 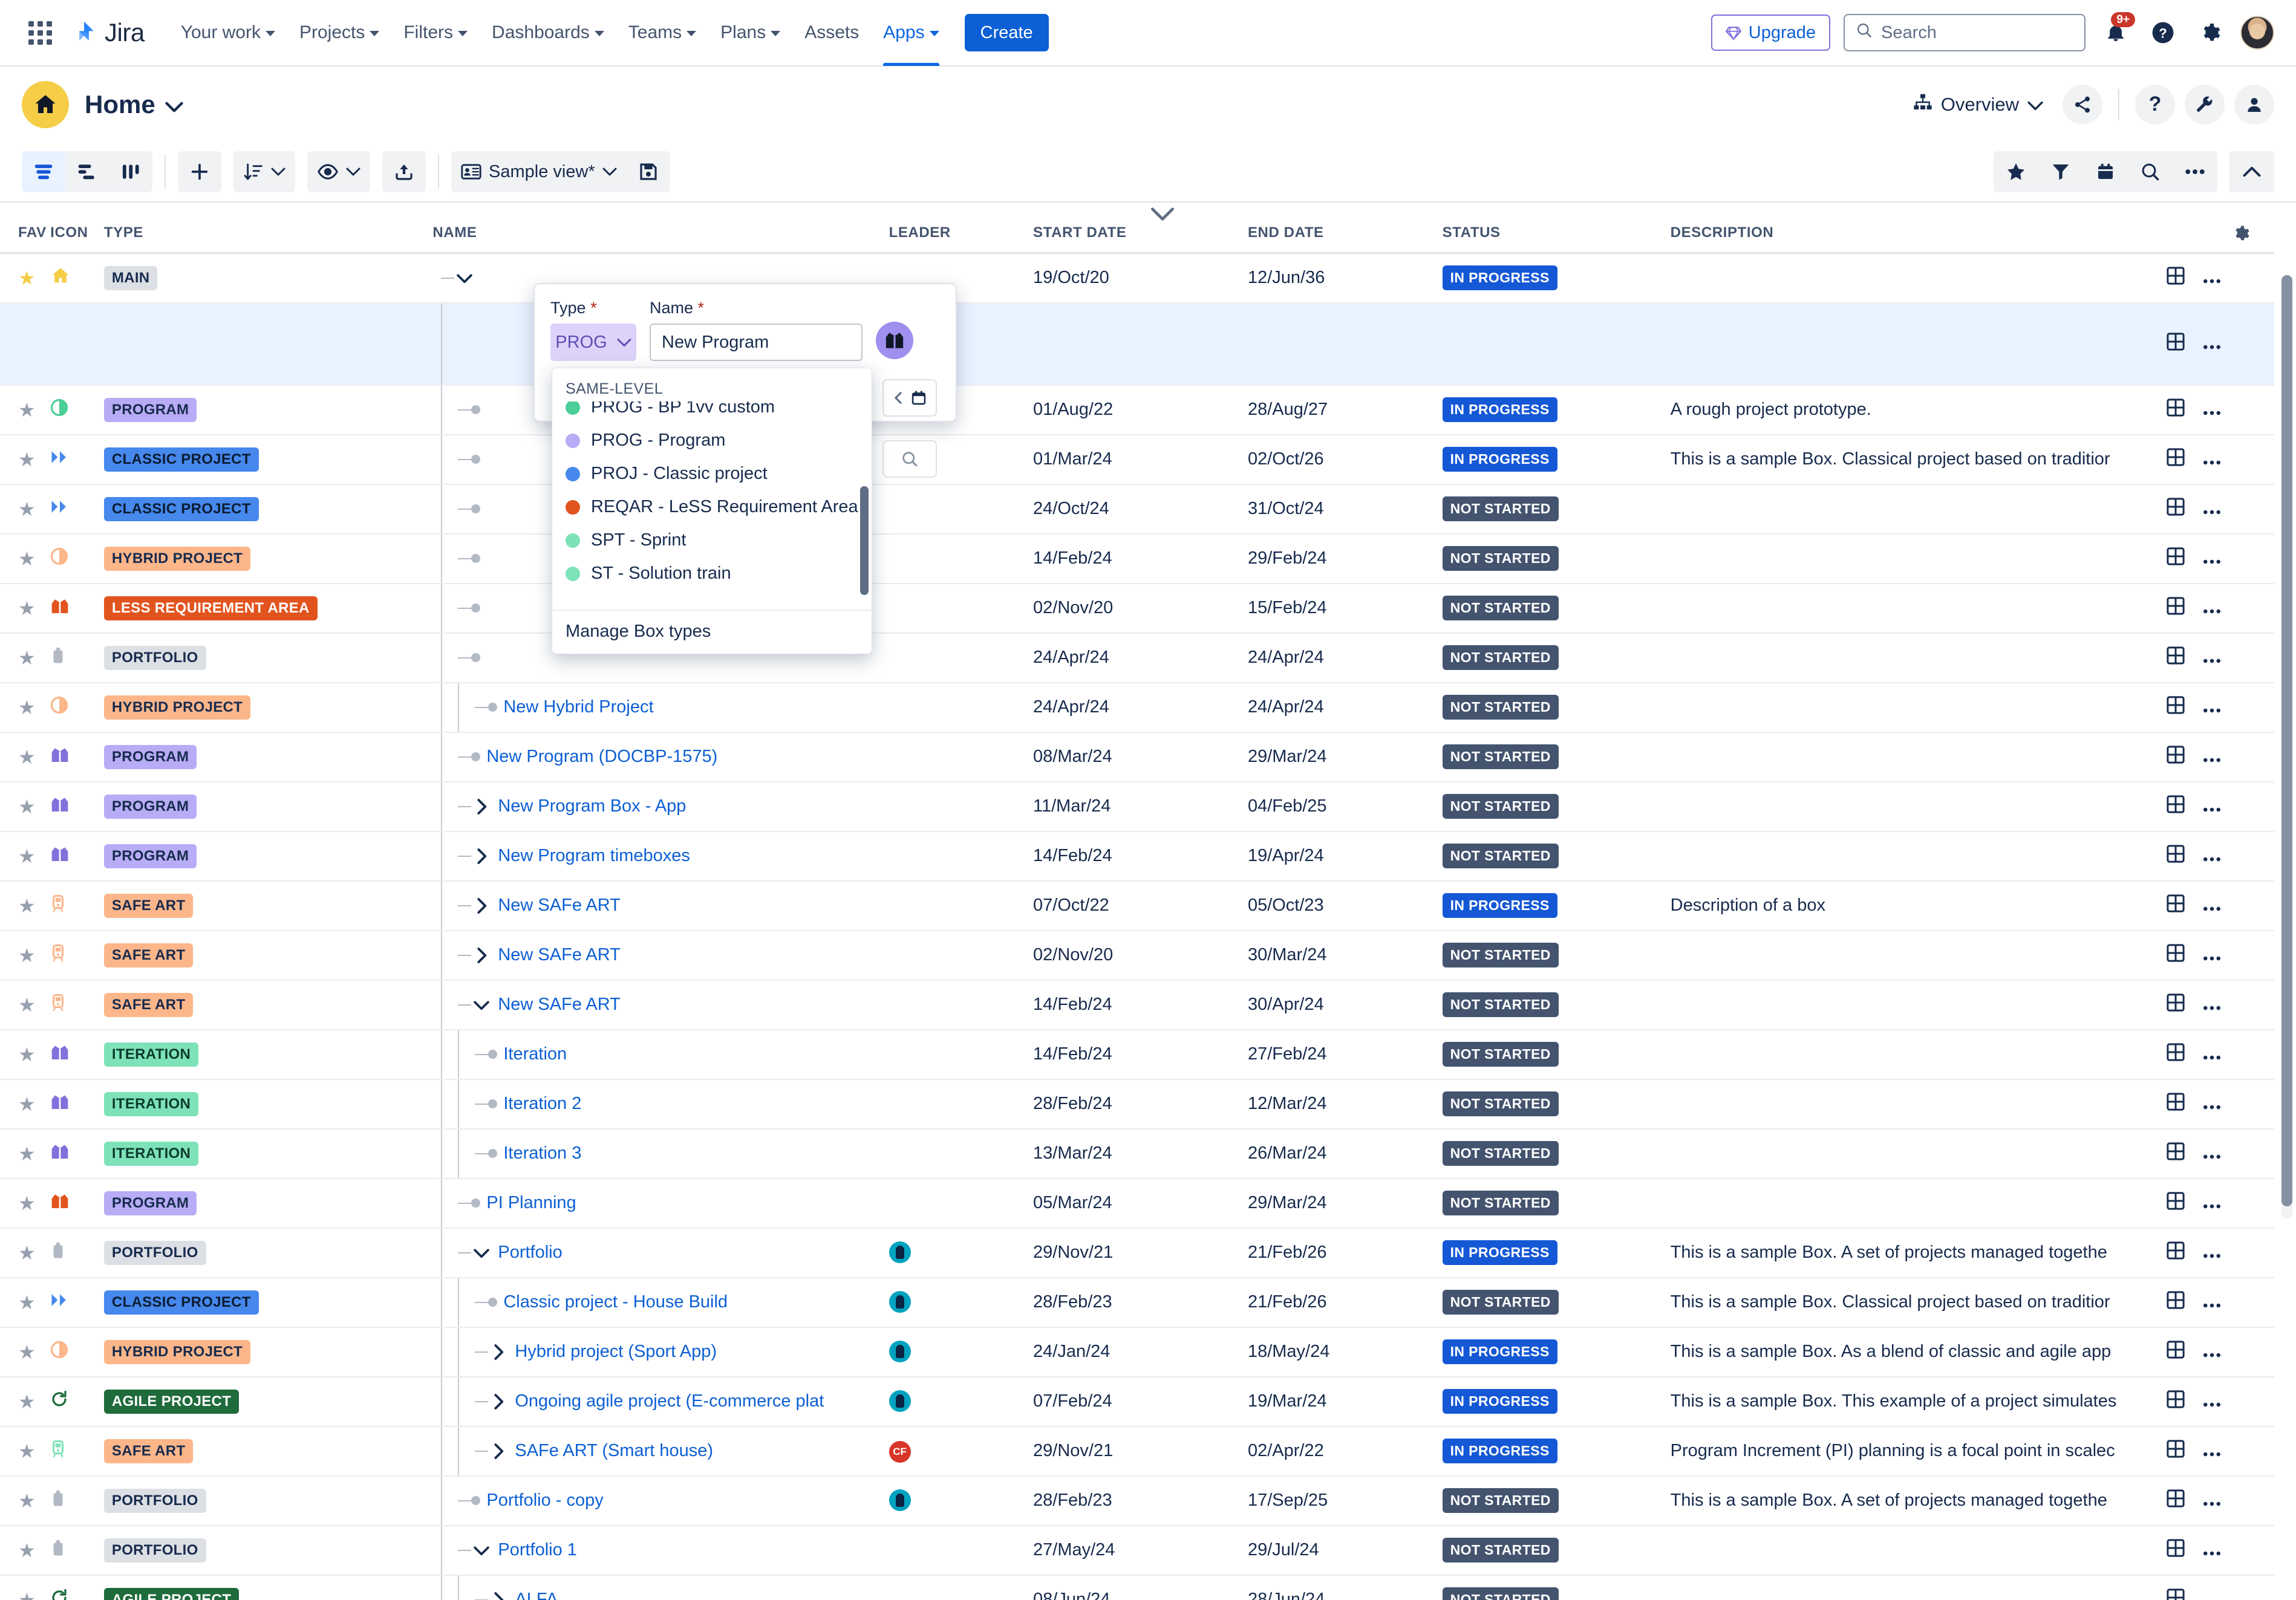 What do you see at coordinates (910, 459) in the screenshot?
I see `leader-search-button` at bounding box center [910, 459].